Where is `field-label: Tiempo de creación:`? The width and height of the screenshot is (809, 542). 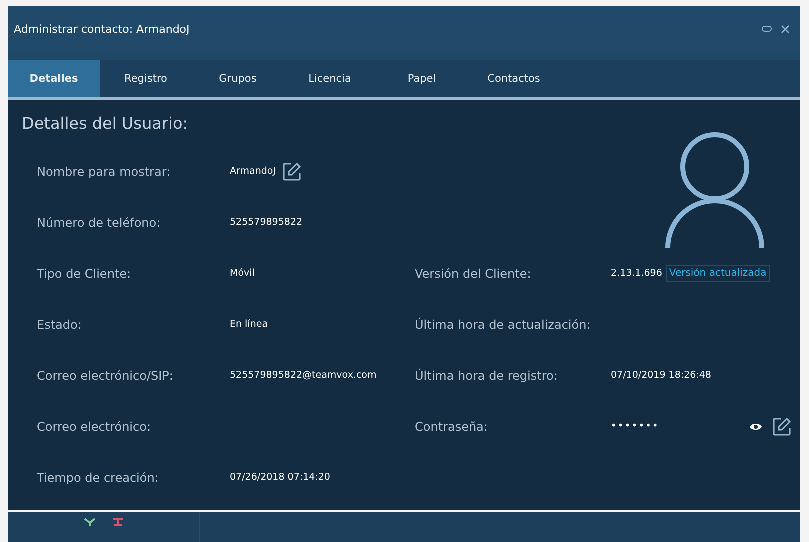 field-label: Tiempo de creación: is located at coordinates (98, 477).